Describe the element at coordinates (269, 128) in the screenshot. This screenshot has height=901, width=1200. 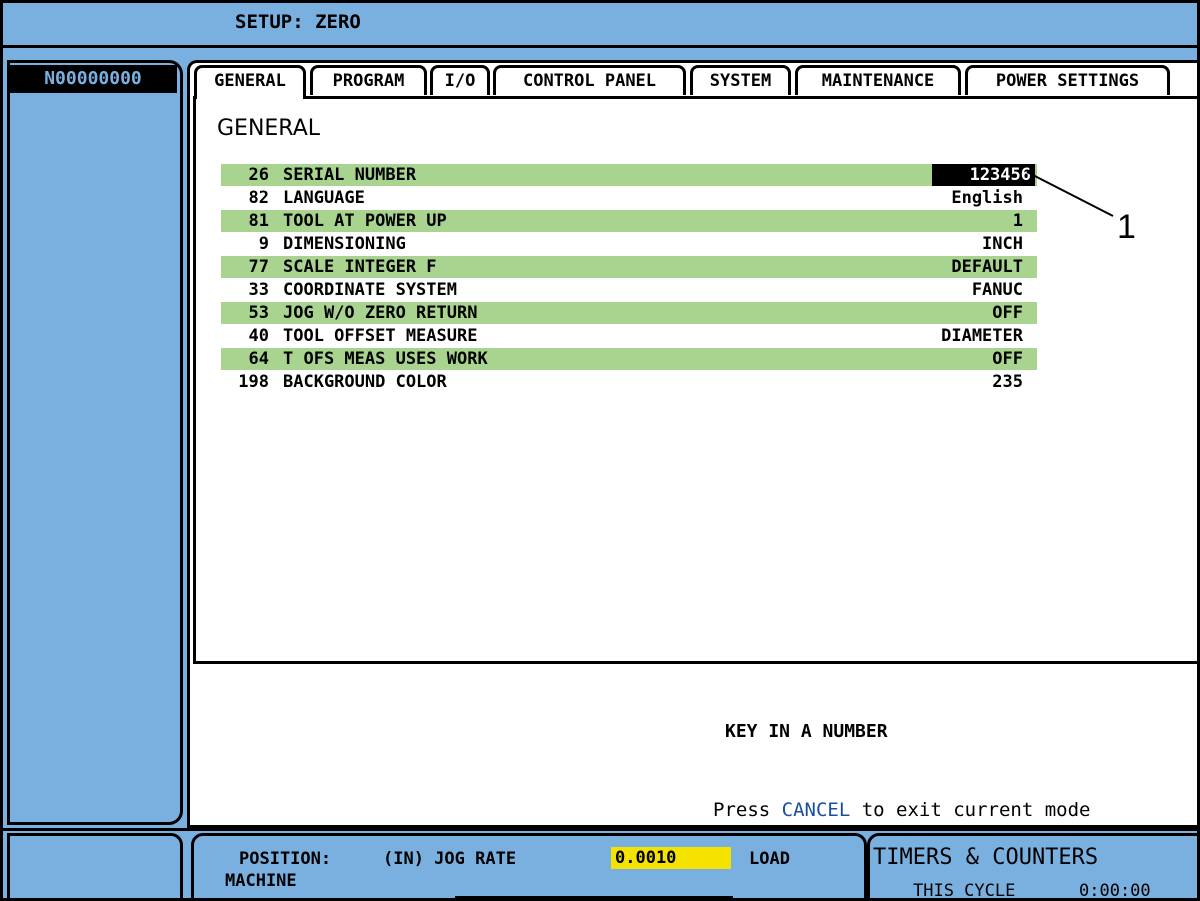
I see `section-heading: GENERAL` at that location.